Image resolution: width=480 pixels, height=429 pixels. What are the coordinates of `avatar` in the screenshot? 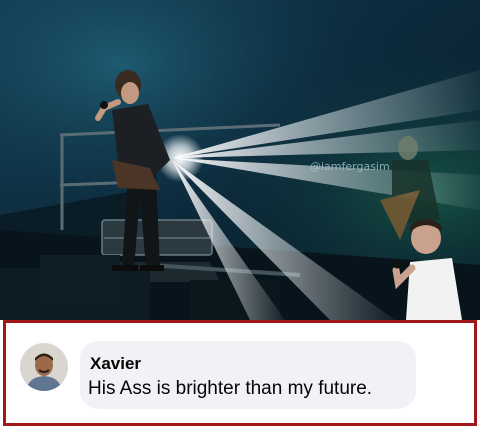 It's located at (44, 367).